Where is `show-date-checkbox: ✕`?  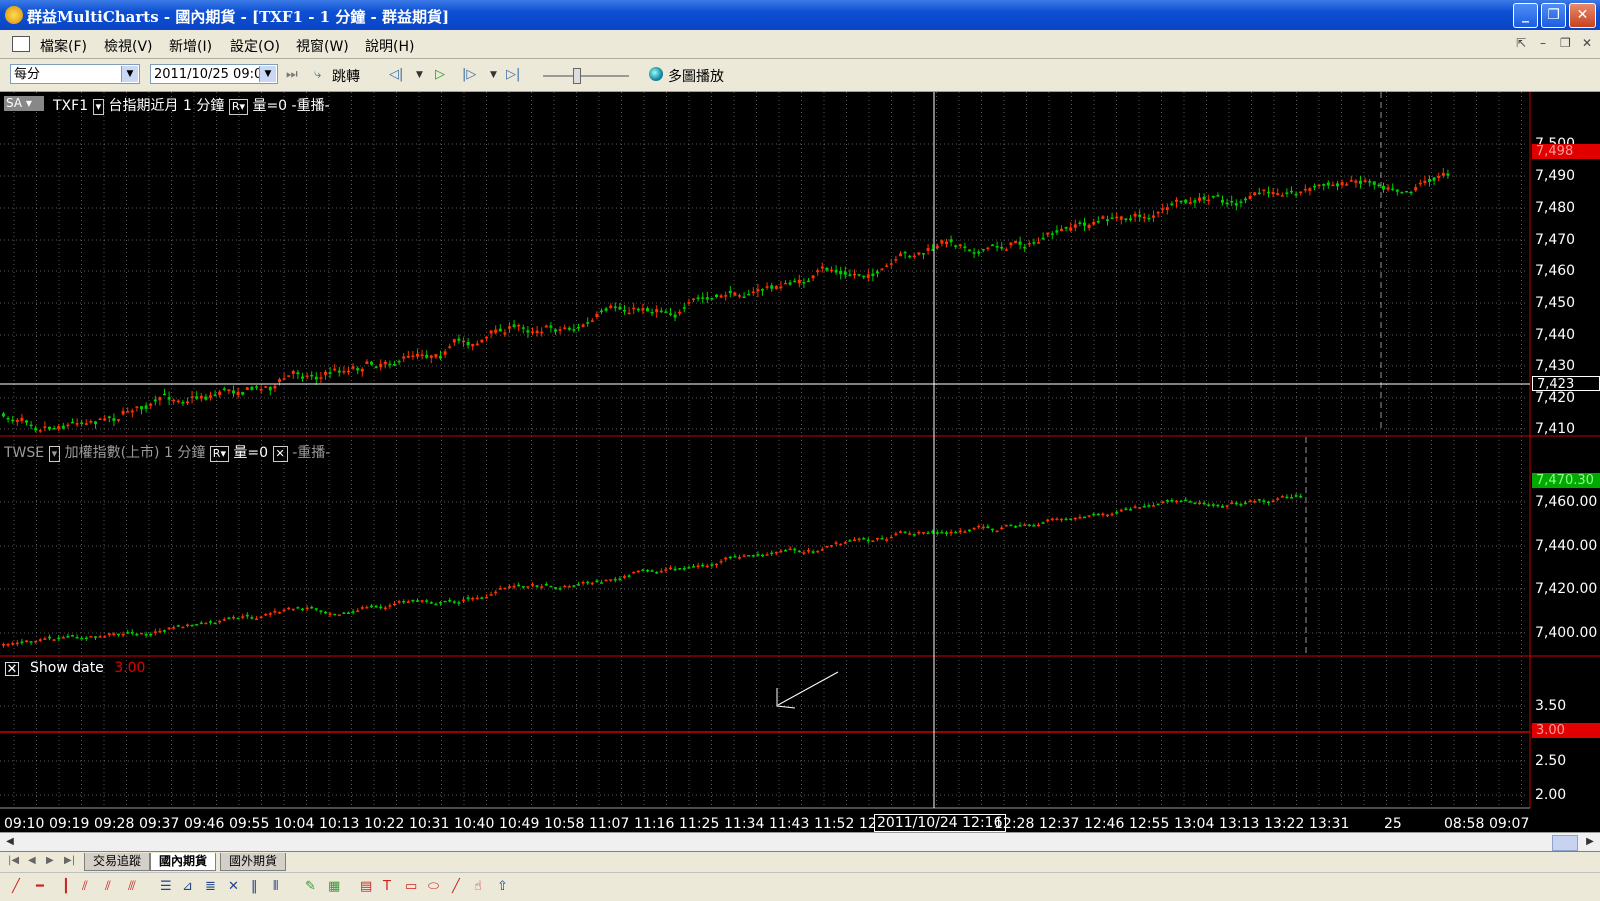 show-date-checkbox: ✕ is located at coordinates (12, 669).